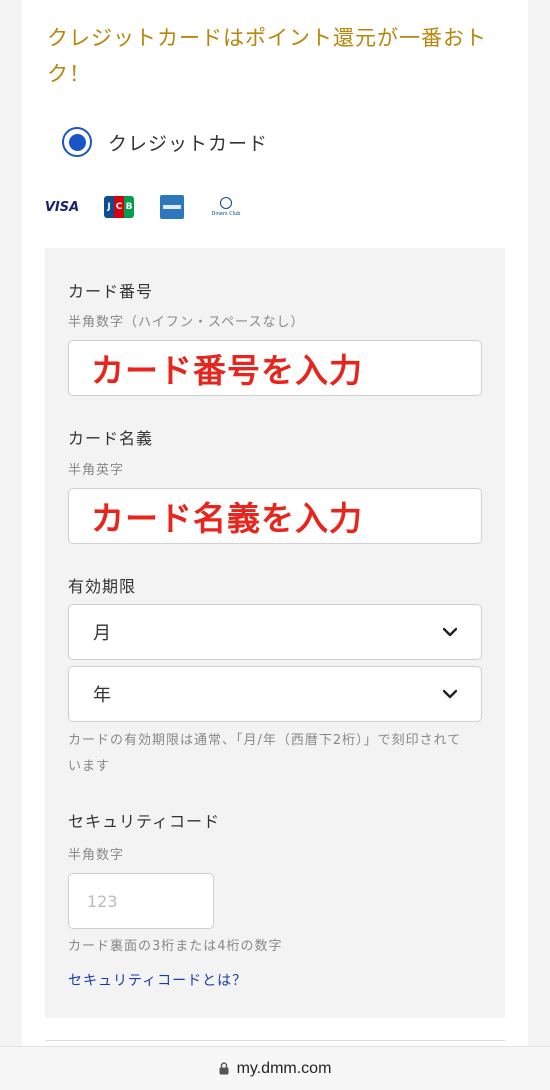  Describe the element at coordinates (186, 322) in the screenshot. I see `card-number-hint: 半角数字（ハイフン・スペースなし）` at that location.